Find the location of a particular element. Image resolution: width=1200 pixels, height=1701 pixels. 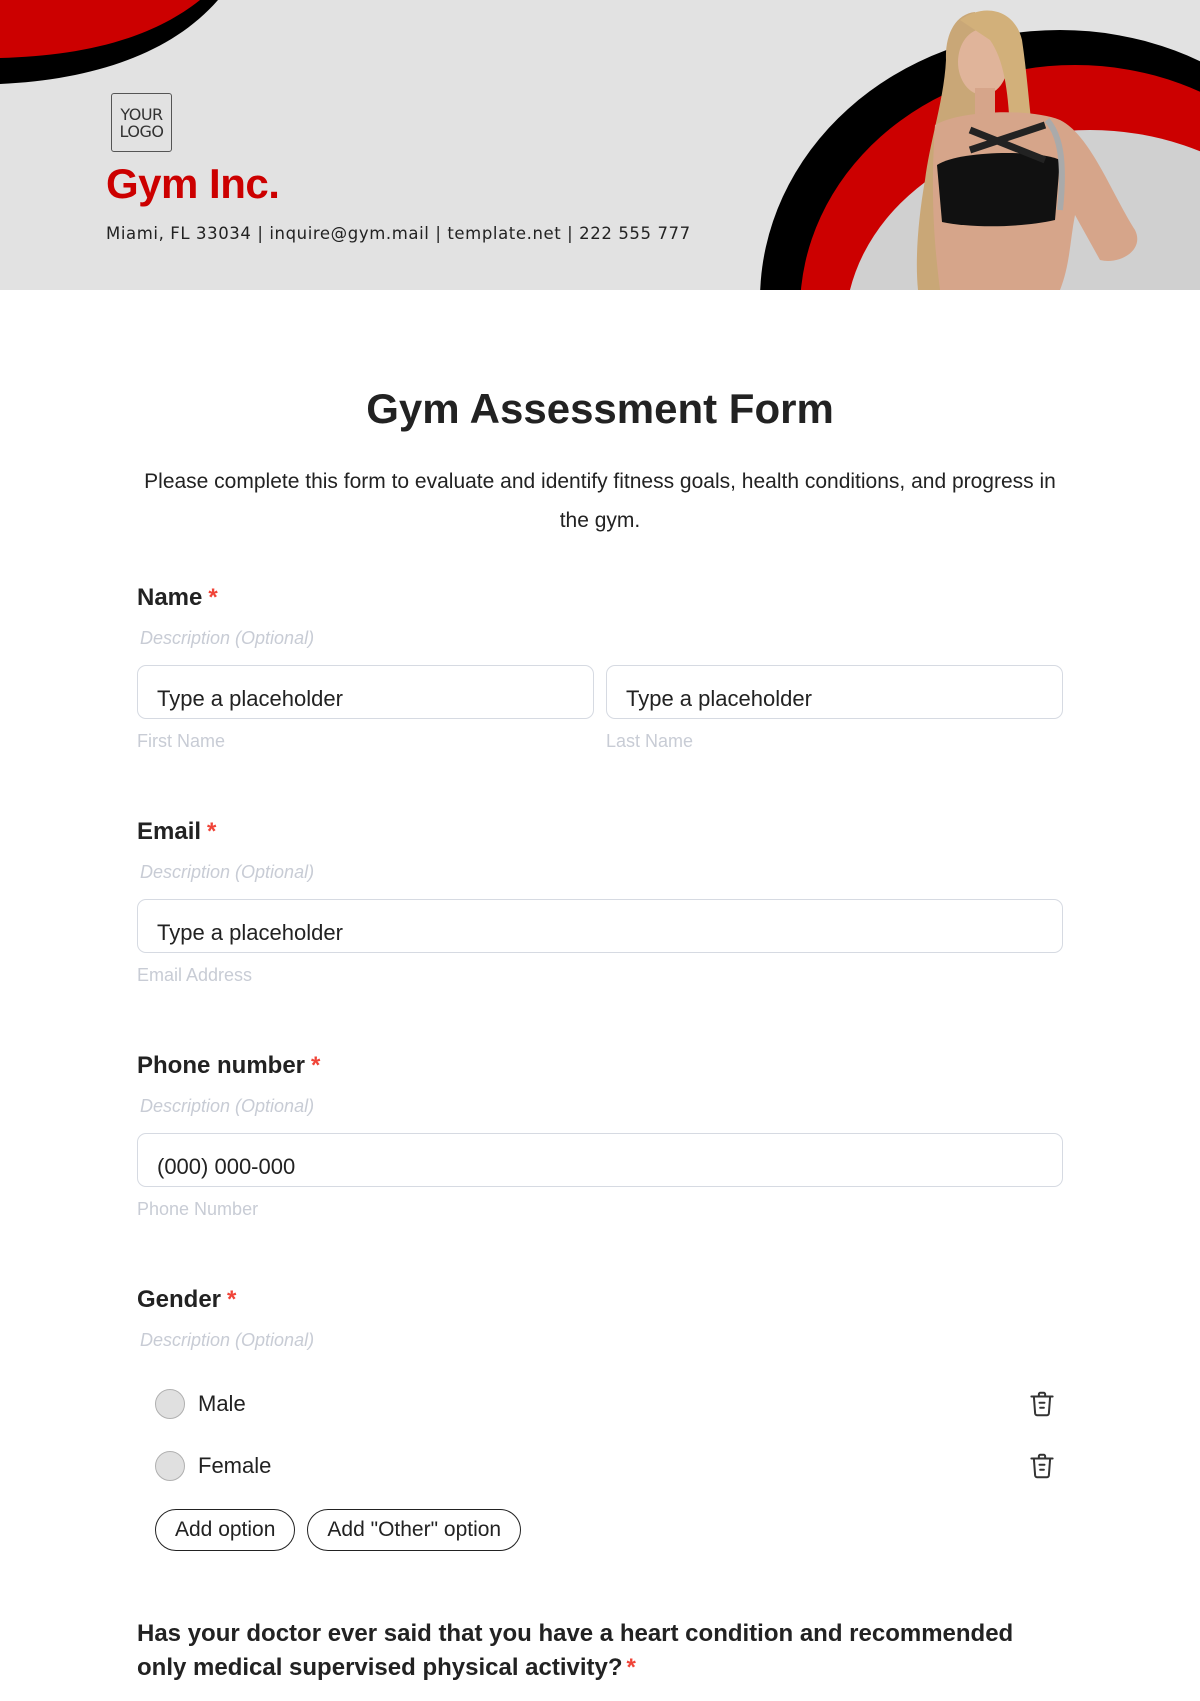

add-other-option-button: Add "Other" option is located at coordinates (414, 1530).